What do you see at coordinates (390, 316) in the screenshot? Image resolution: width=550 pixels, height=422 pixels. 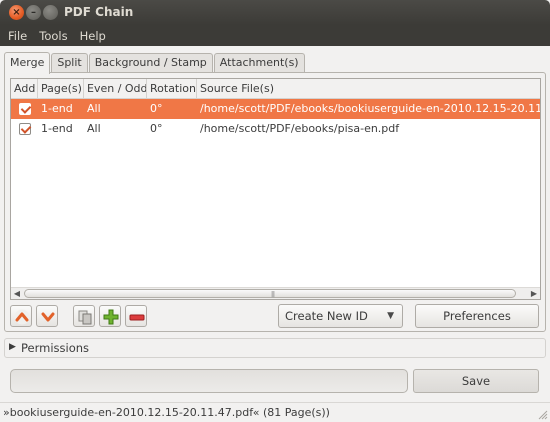 I see `dropdown-arrow-icon: ▼` at bounding box center [390, 316].